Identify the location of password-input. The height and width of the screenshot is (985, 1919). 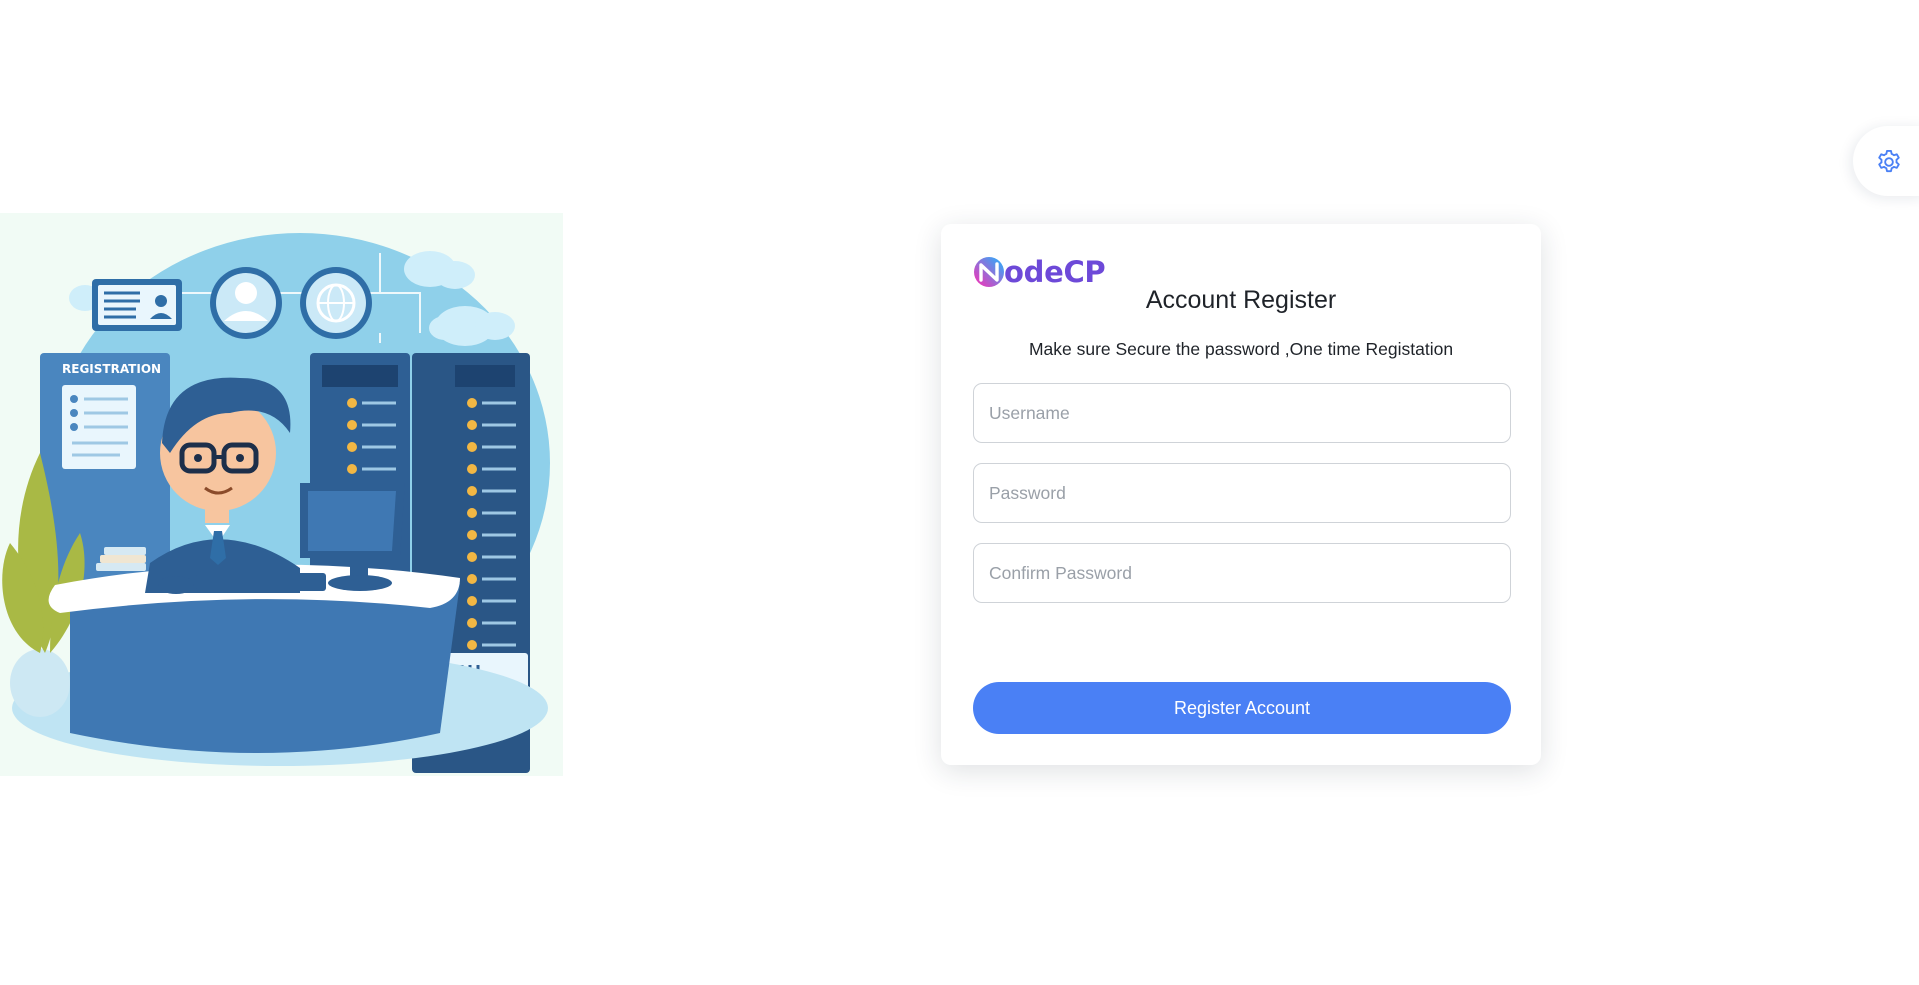
(1242, 493).